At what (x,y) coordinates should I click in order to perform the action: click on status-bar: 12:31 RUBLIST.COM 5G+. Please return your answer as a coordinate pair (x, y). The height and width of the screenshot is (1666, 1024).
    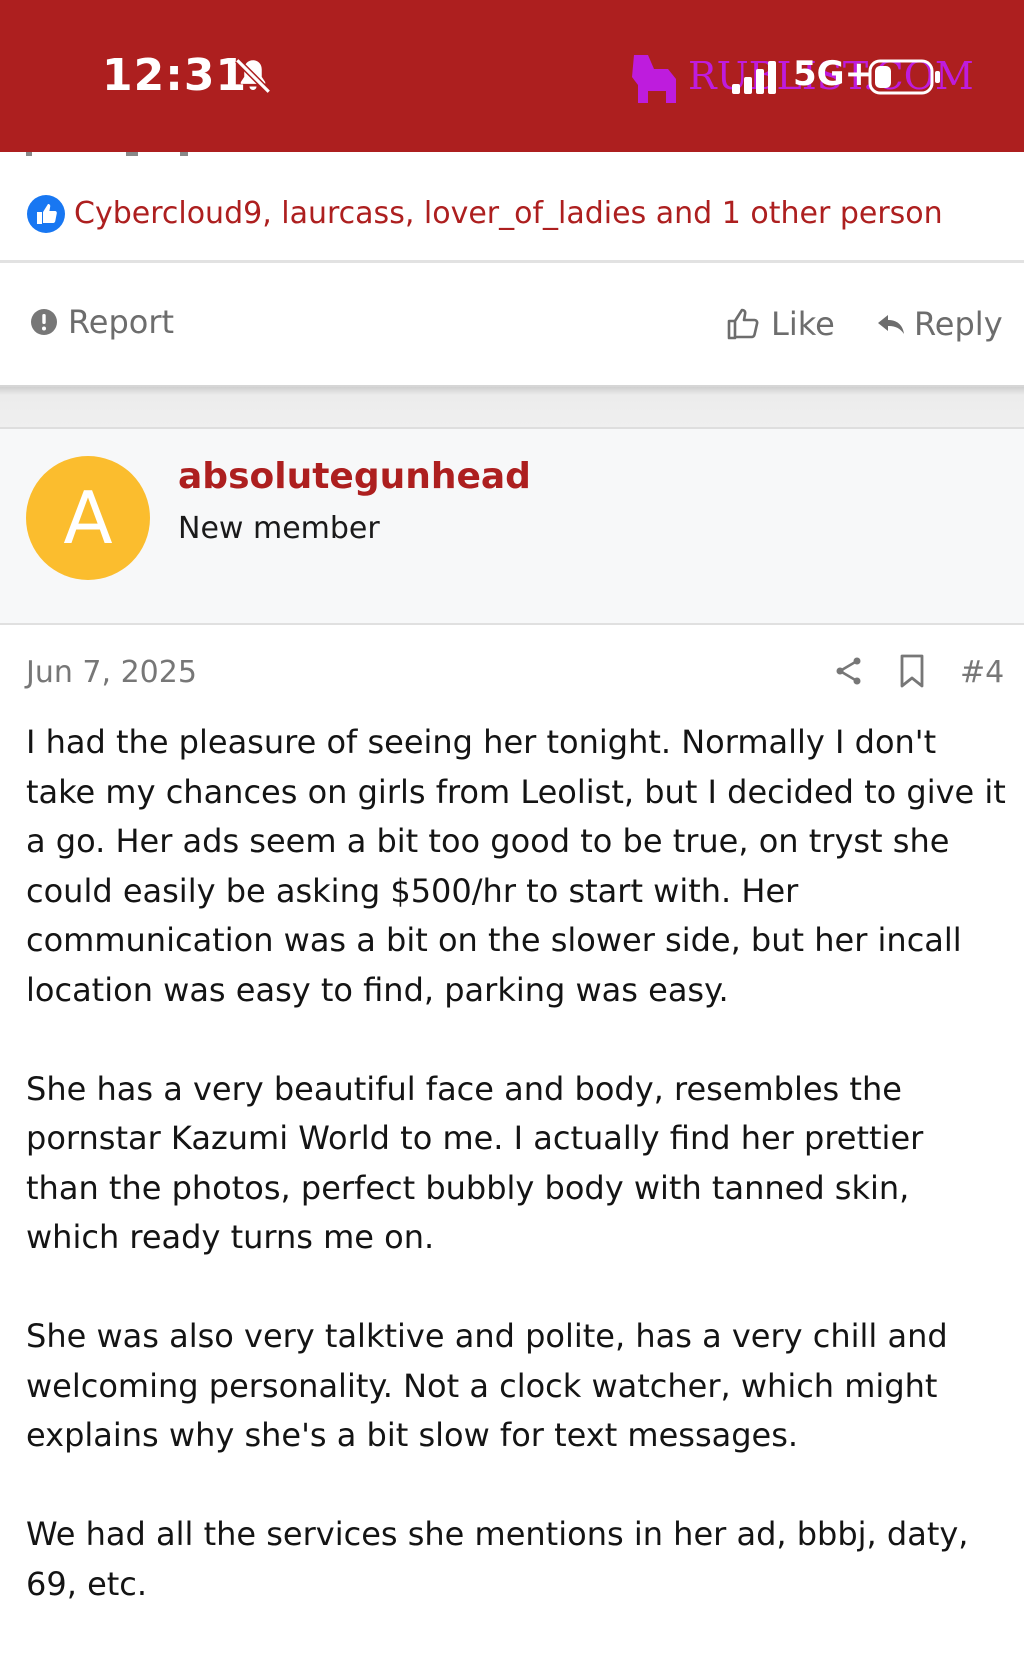
    Looking at the image, I should click on (512, 76).